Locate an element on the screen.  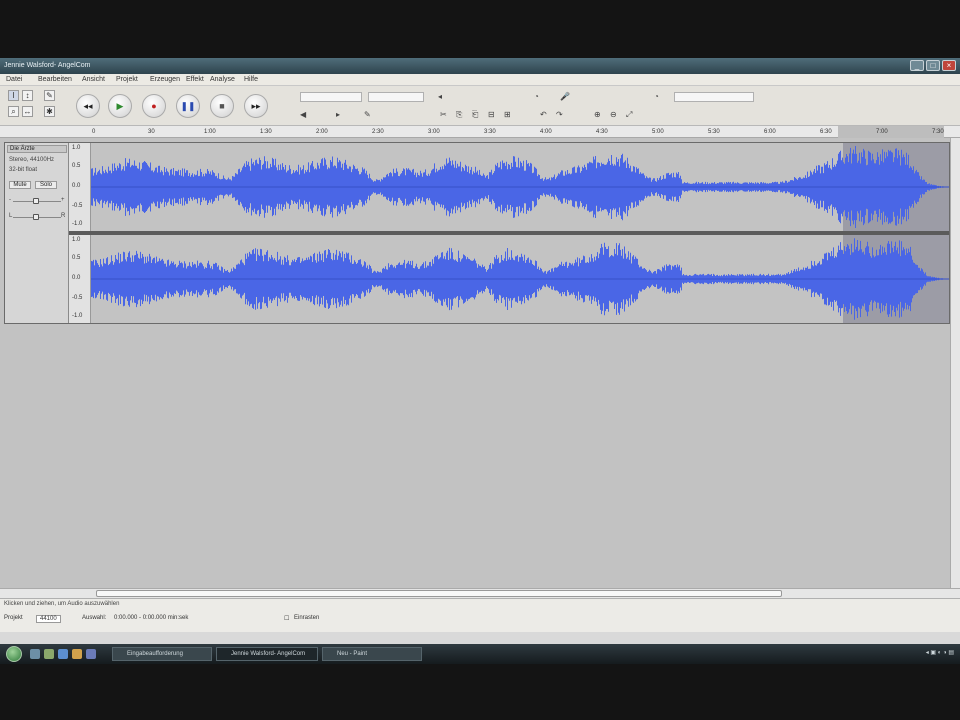
vertical-scrollbar is located at coordinates (955, 363).